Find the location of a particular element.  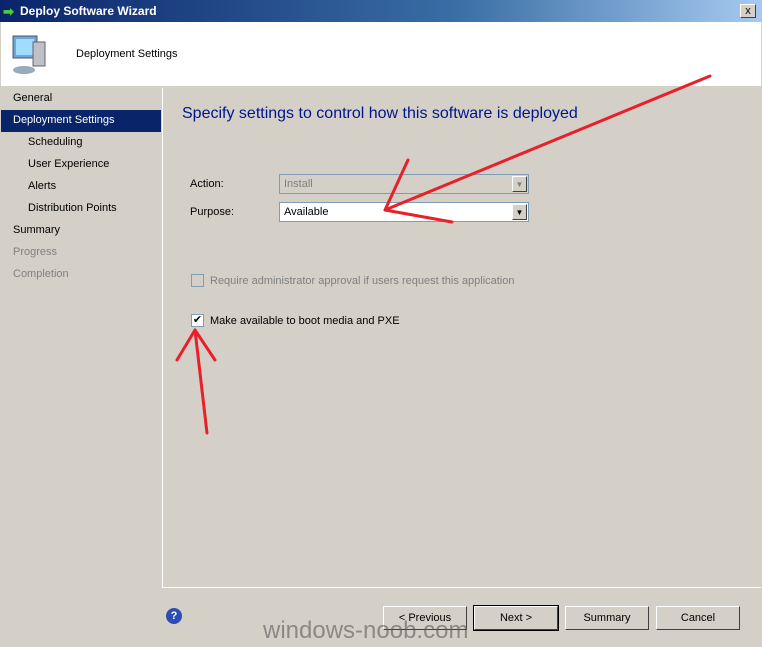

purpose-select: Available ▼ is located at coordinates (404, 212).